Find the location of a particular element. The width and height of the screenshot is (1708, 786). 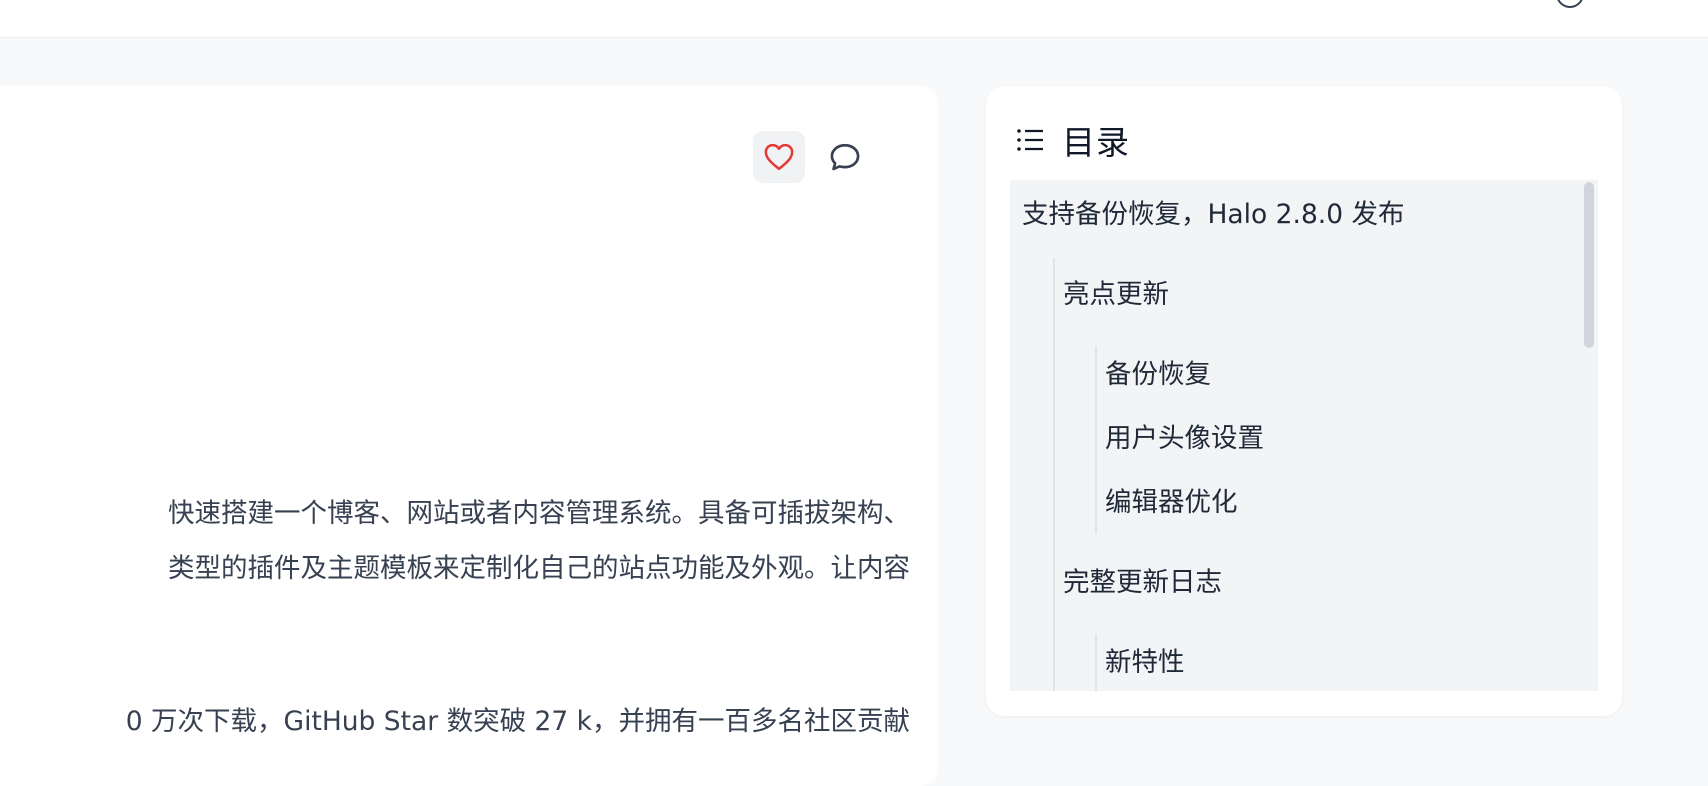

toc-header: 目录 is located at coordinates (1073, 140).